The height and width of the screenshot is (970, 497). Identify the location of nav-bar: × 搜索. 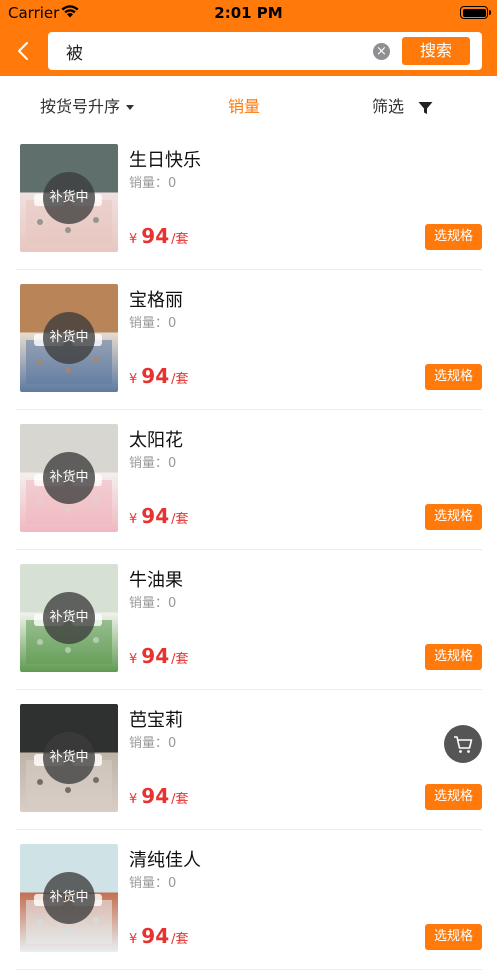
(248, 51).